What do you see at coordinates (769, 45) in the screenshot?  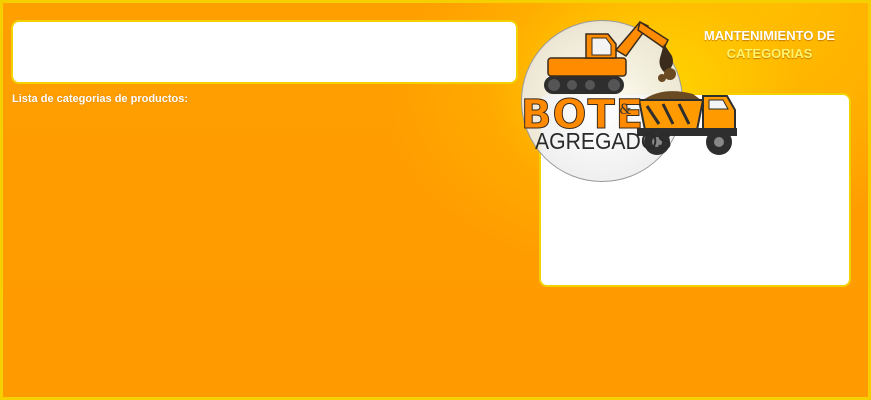 I see `page-title: MANTENIMIENTO DE CATEGORIAS` at bounding box center [769, 45].